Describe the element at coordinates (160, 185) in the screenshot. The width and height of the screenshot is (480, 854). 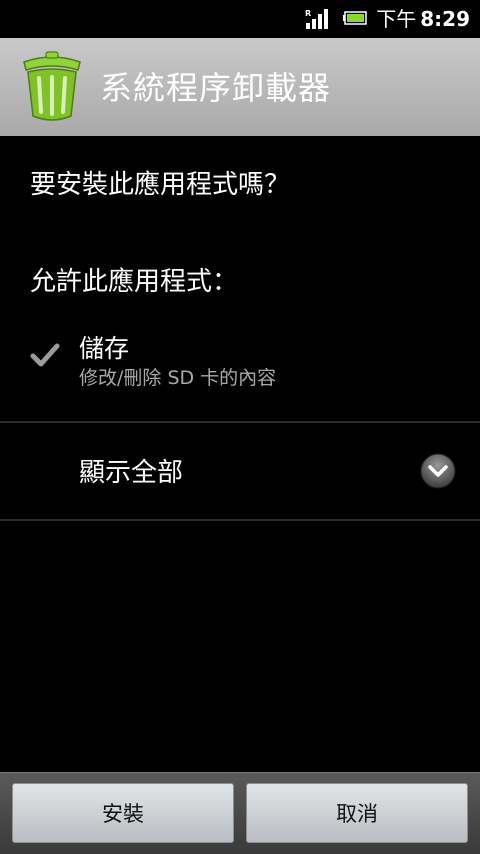
I see `install-question: 要安裝此應用程式嗎？` at that location.